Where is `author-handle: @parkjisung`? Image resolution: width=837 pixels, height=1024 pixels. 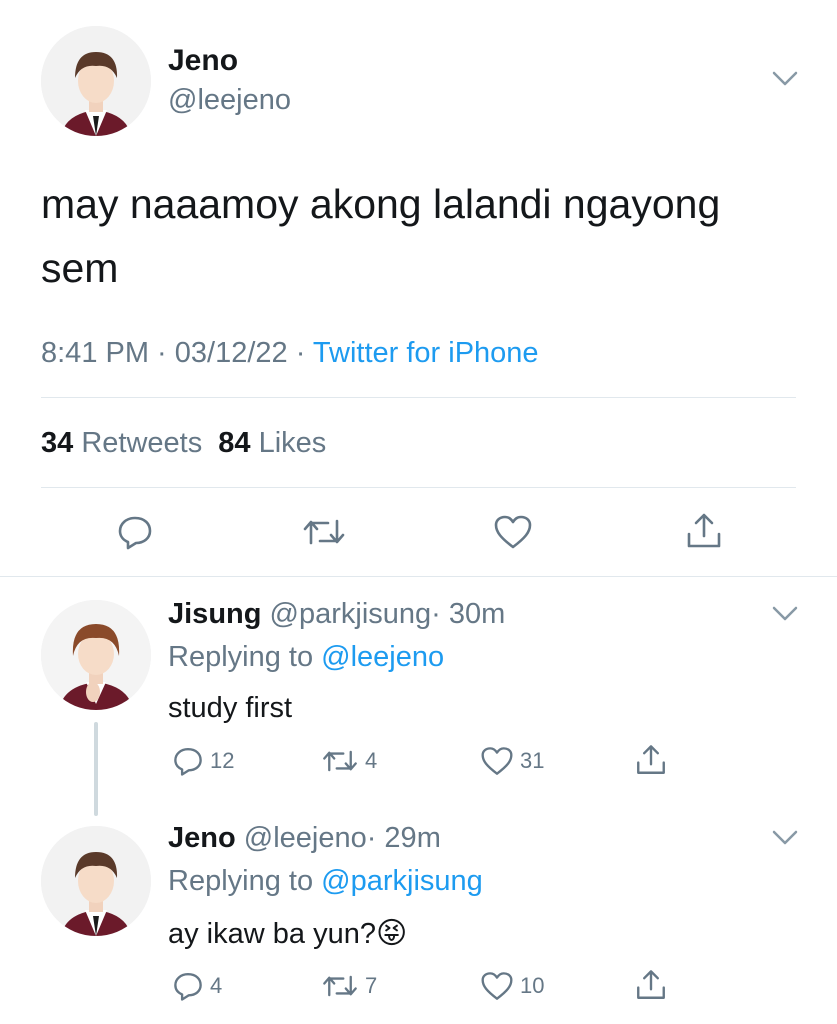
author-handle: @parkjisung is located at coordinates (351, 614).